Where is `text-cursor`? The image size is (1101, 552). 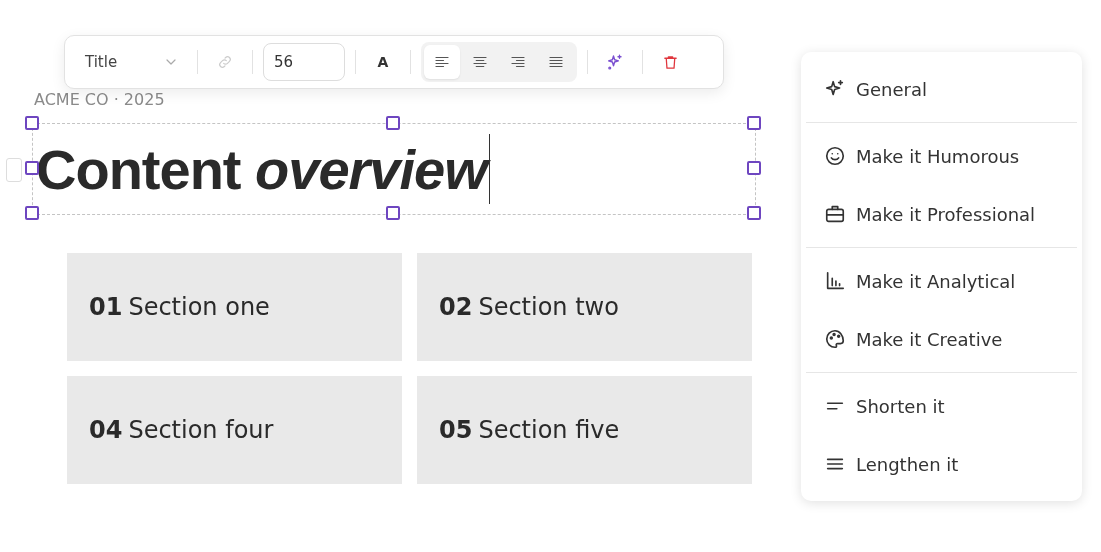 text-cursor is located at coordinates (489, 169).